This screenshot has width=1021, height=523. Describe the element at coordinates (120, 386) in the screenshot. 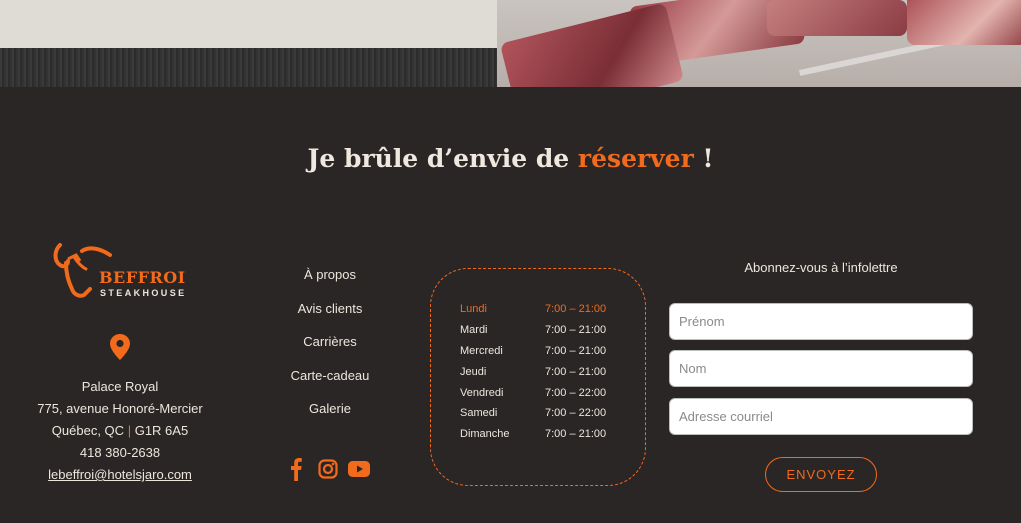

I see `venue-name: Palace Royal` at that location.